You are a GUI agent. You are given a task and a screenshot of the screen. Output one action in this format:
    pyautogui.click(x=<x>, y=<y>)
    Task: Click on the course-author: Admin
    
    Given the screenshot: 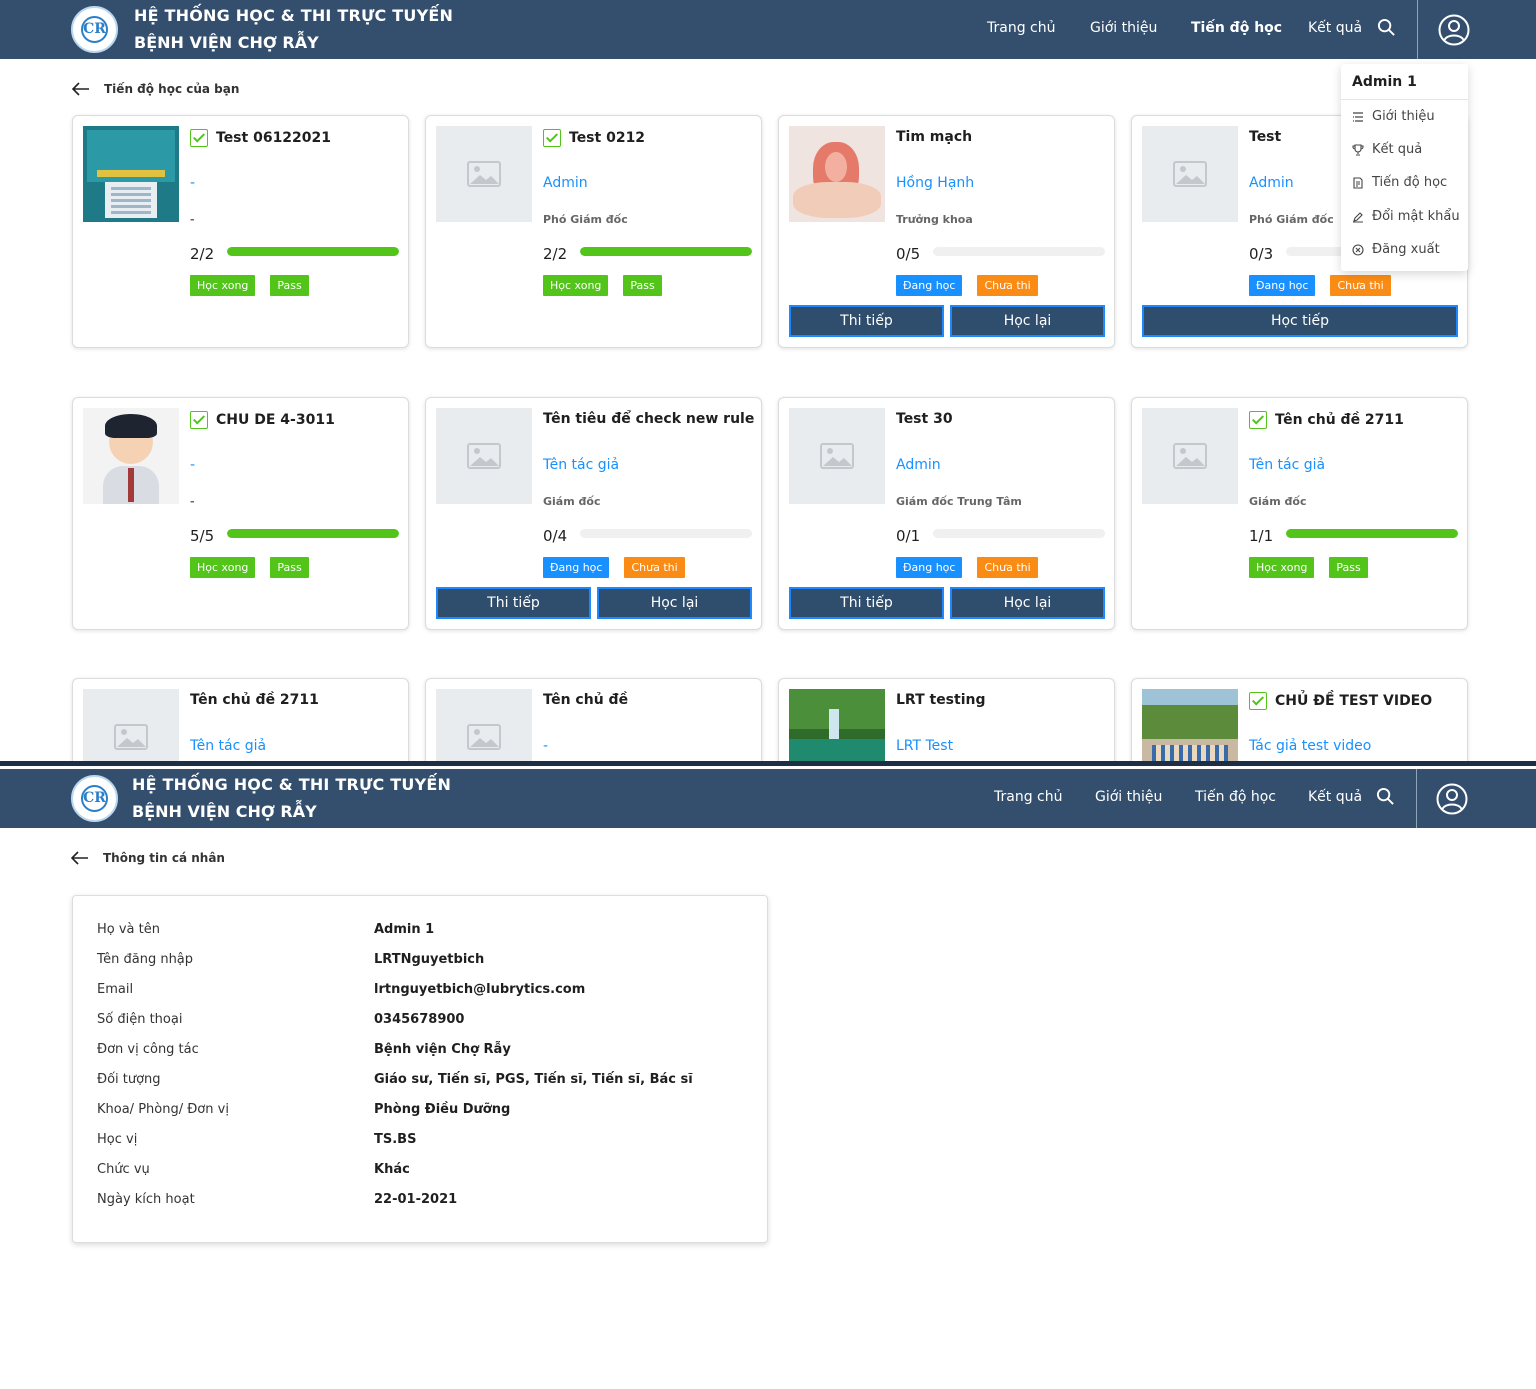 What is the action you would take?
    pyautogui.click(x=1271, y=183)
    